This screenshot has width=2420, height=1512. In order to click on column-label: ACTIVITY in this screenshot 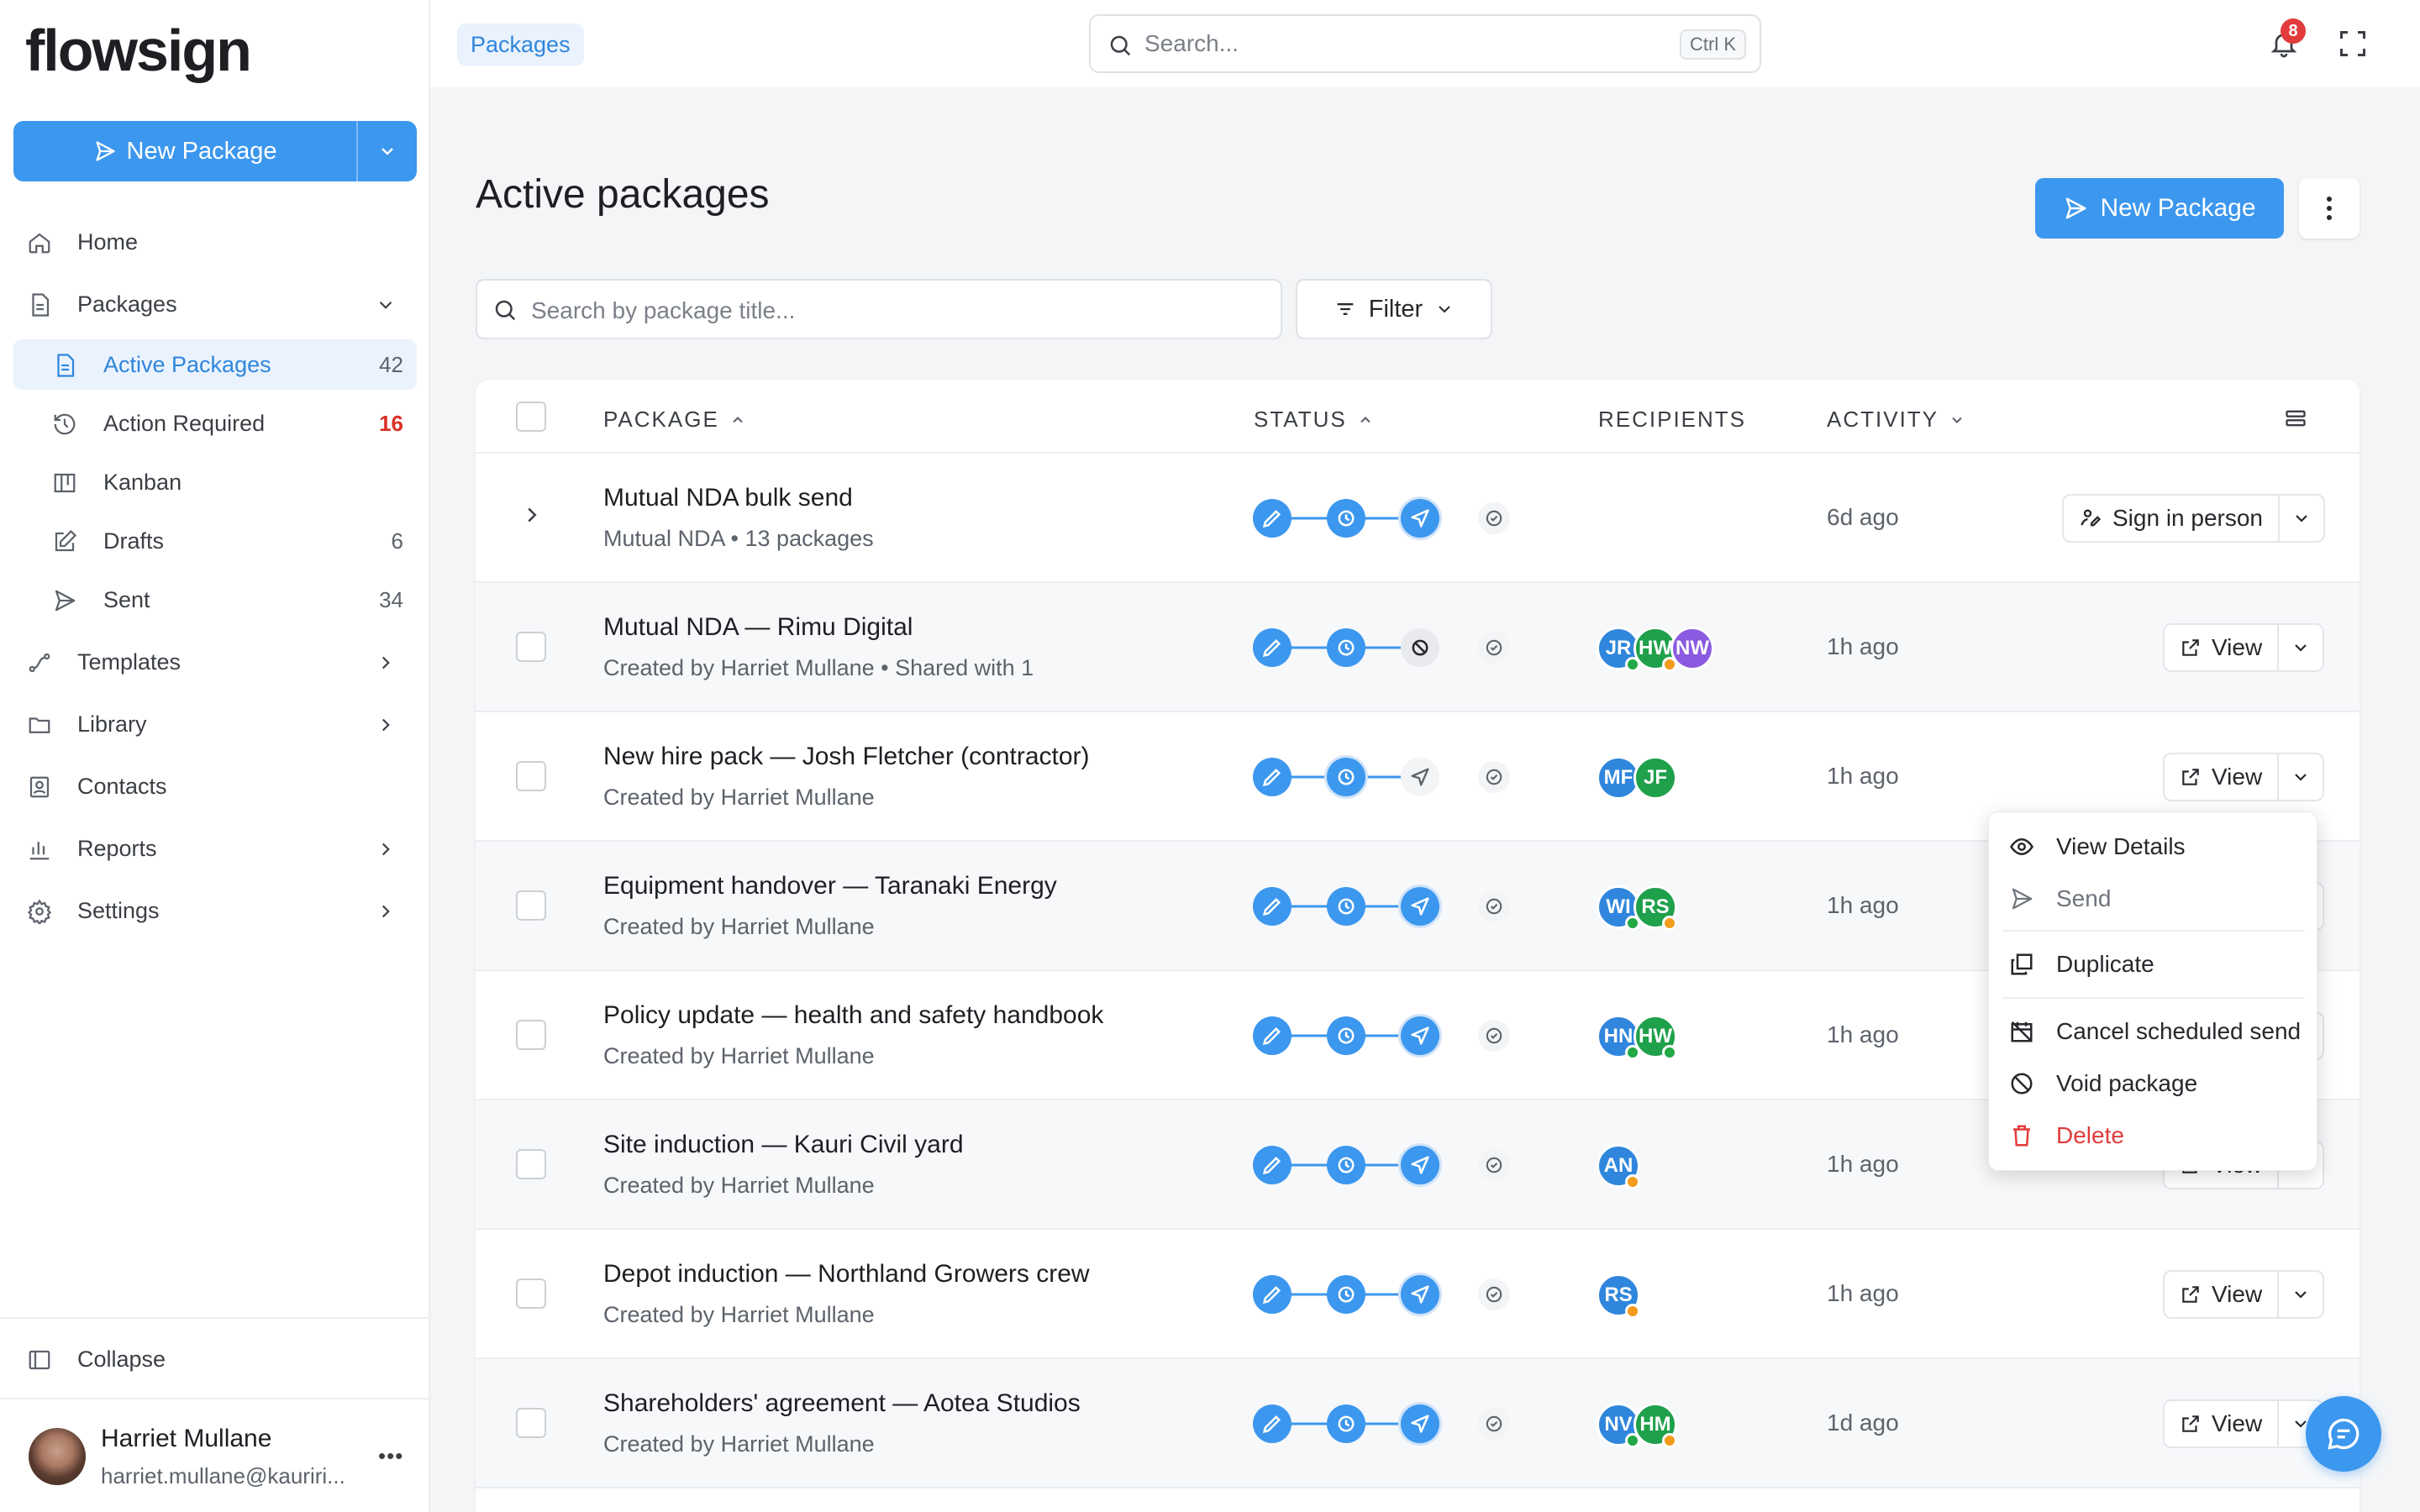, I will do `click(1883, 419)`.